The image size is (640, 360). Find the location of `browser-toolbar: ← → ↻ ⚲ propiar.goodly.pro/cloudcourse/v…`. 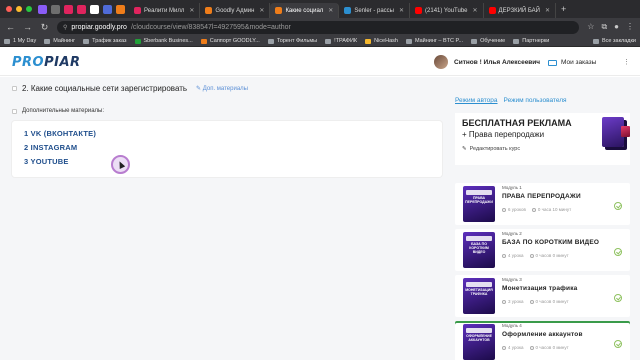

browser-toolbar: ← → ↻ ⚲ propiar.goodly.pro/cloudcourse/v… is located at coordinates (320, 27).